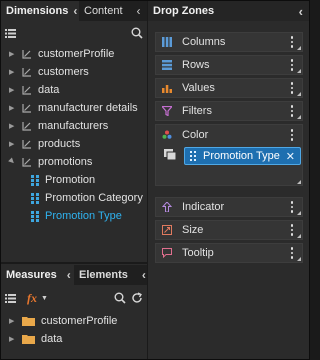  Describe the element at coordinates (229, 230) in the screenshot. I see `drop-zone-size: Size` at that location.